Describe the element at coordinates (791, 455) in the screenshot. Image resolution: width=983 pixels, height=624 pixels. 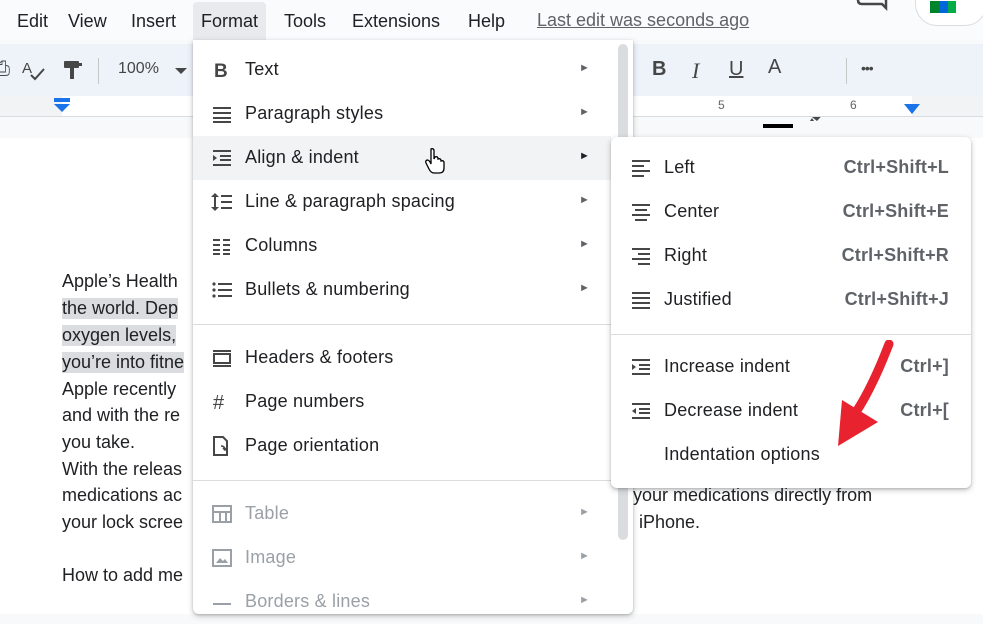
I see `submenu-item-indentation-options: Indentation options` at that location.